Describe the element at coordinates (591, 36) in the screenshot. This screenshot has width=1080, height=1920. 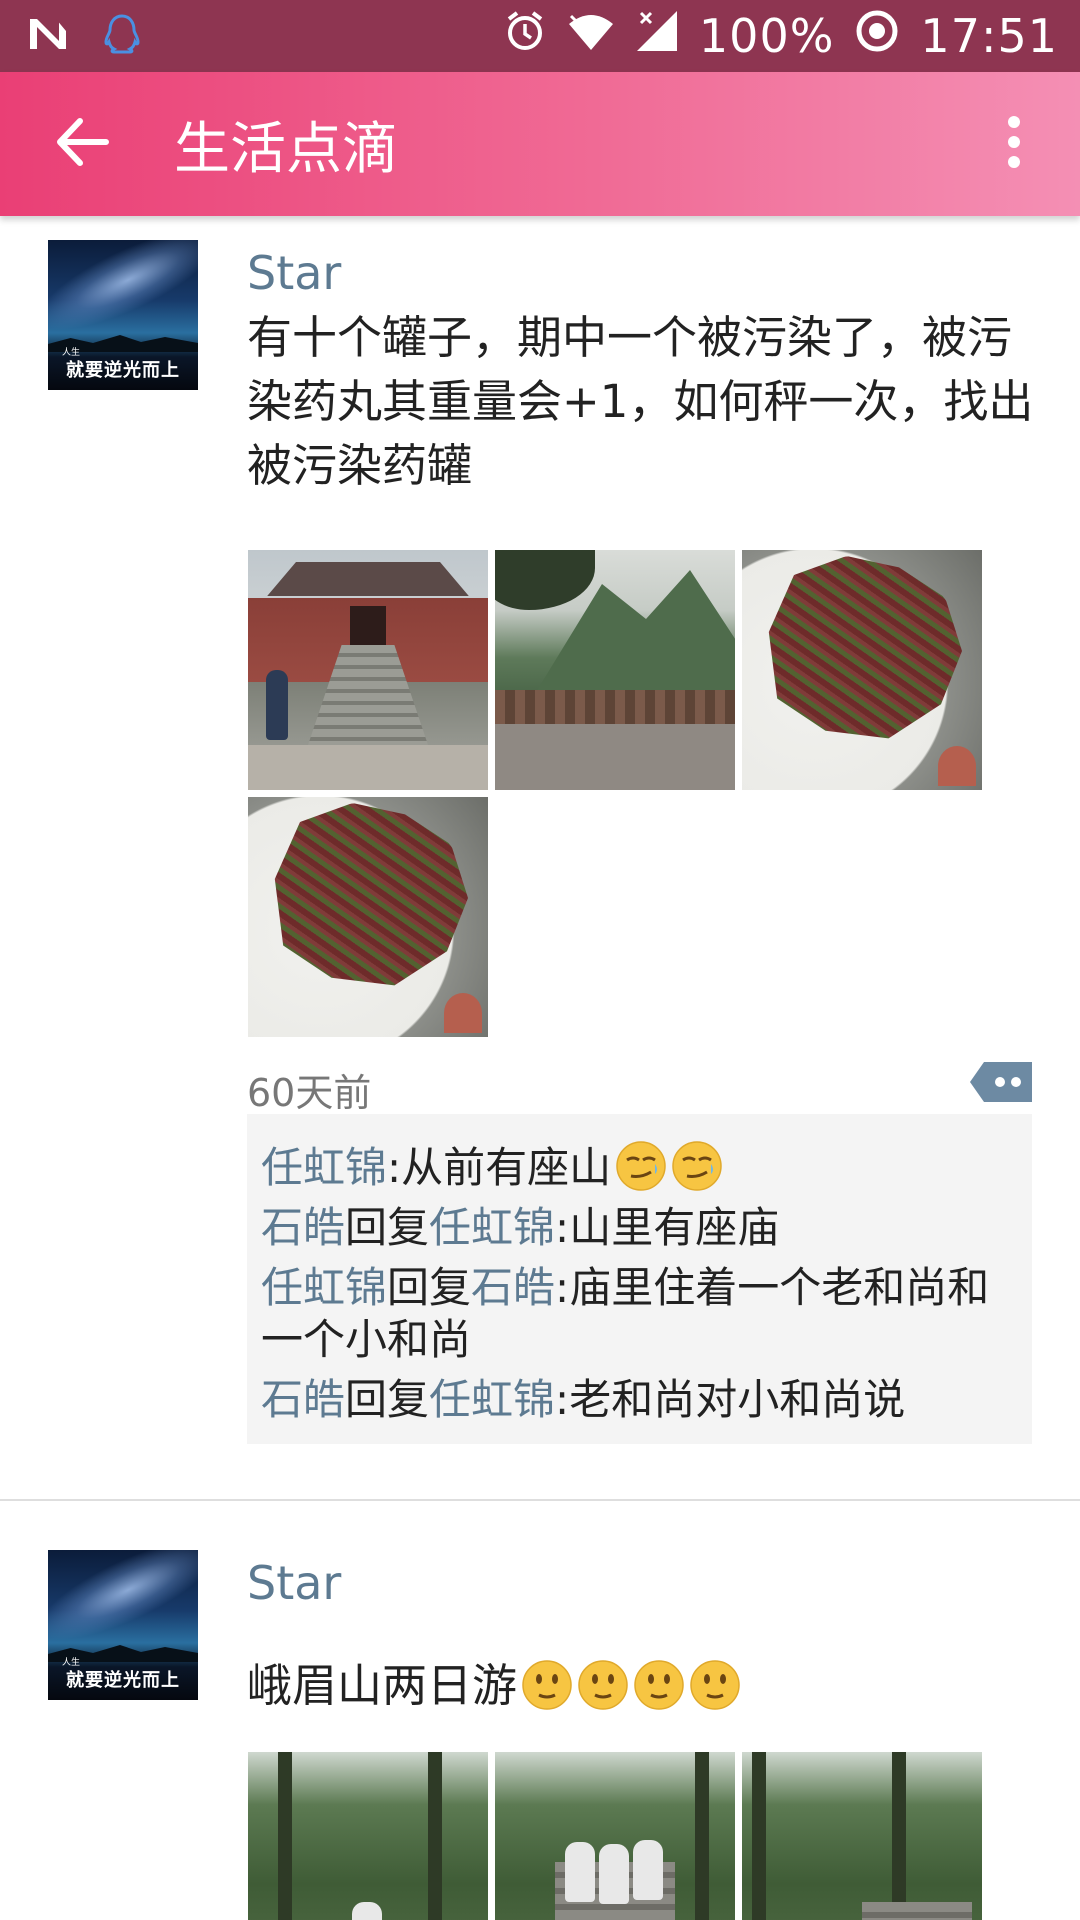
I see `wifi-icon` at that location.